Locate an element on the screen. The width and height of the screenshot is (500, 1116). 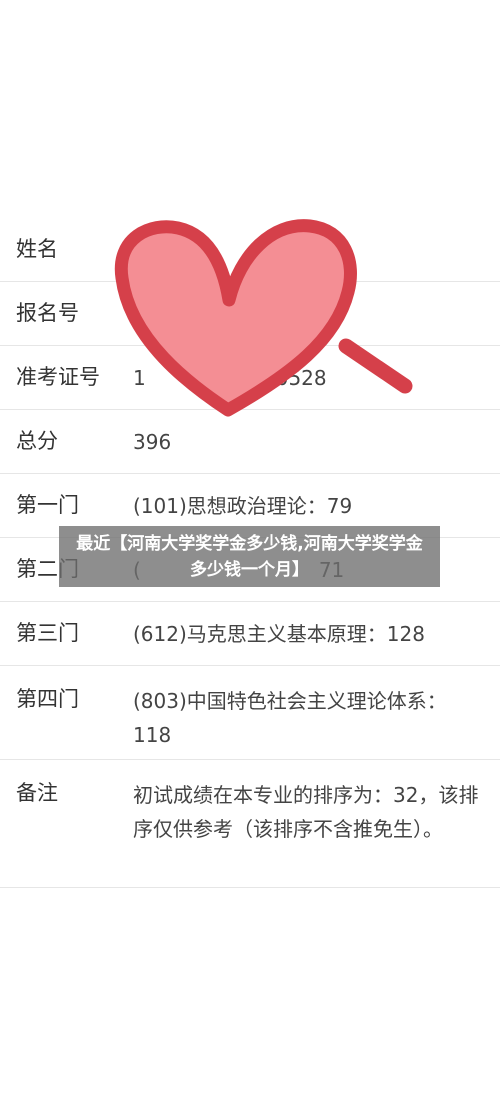
name-value: 君 is located at coordinates (188, 250).